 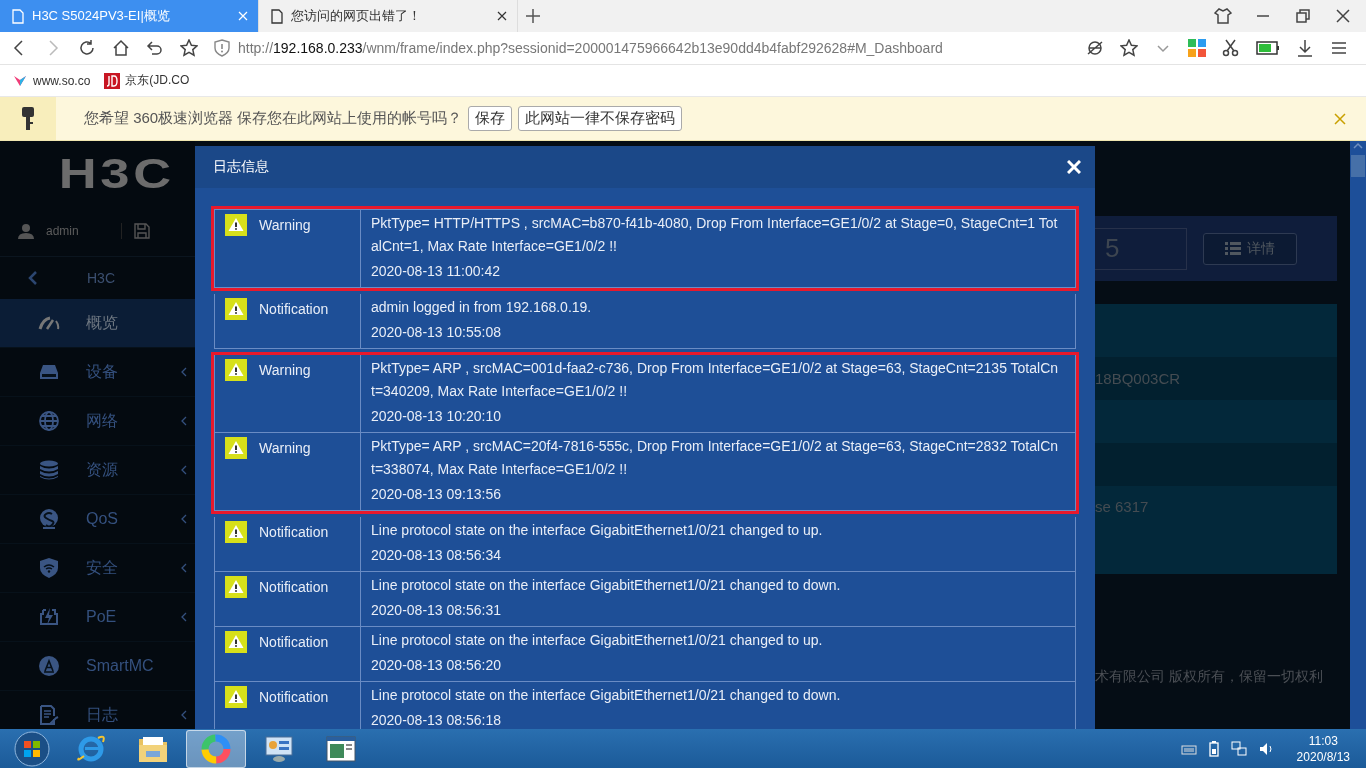 What do you see at coordinates (49, 323) in the screenshot?
I see `gauge-icon` at bounding box center [49, 323].